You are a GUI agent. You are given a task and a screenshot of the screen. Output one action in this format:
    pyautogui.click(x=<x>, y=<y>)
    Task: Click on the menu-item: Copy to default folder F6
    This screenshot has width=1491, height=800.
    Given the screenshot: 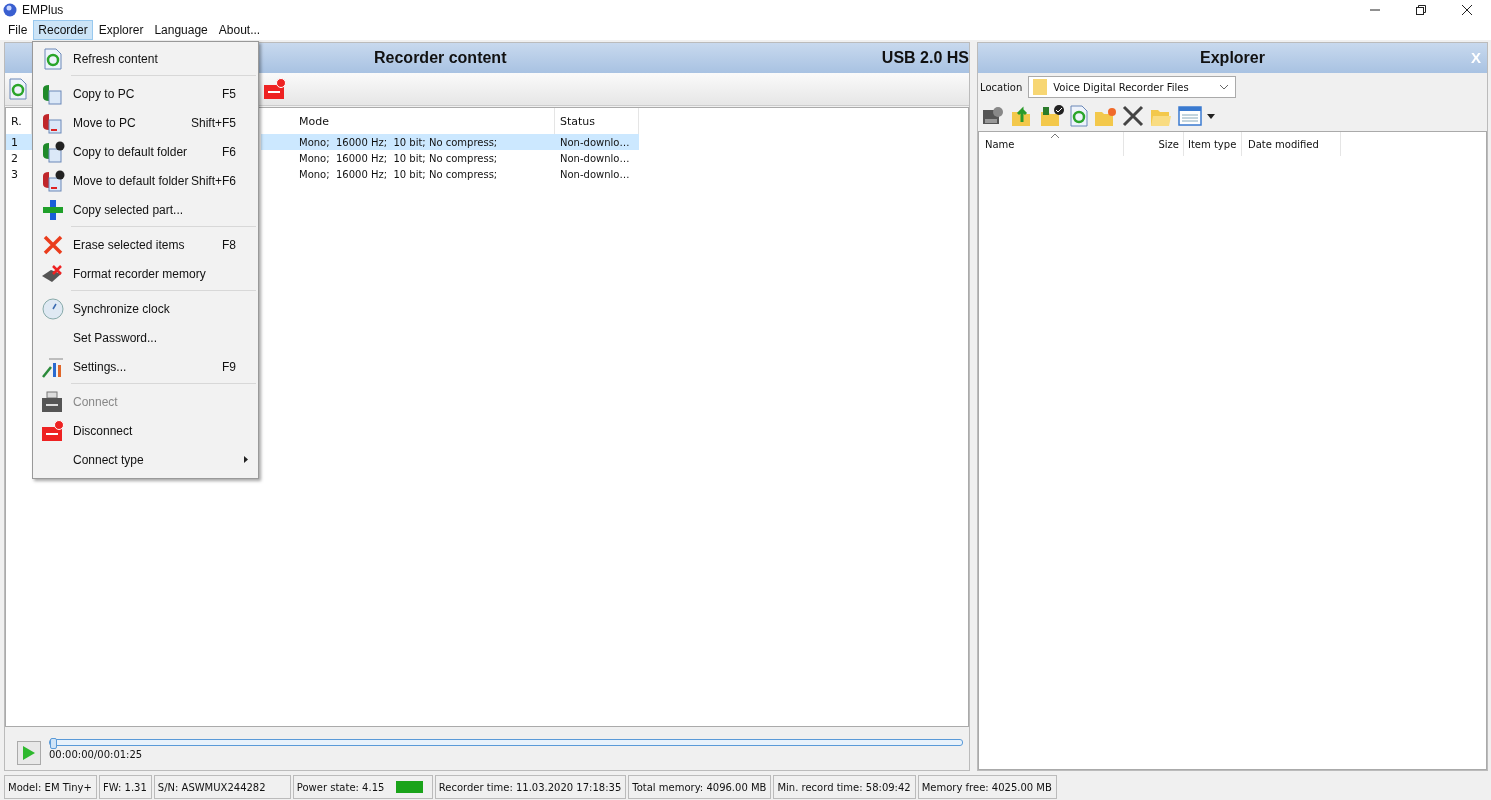 What is the action you would take?
    pyautogui.click(x=145, y=151)
    